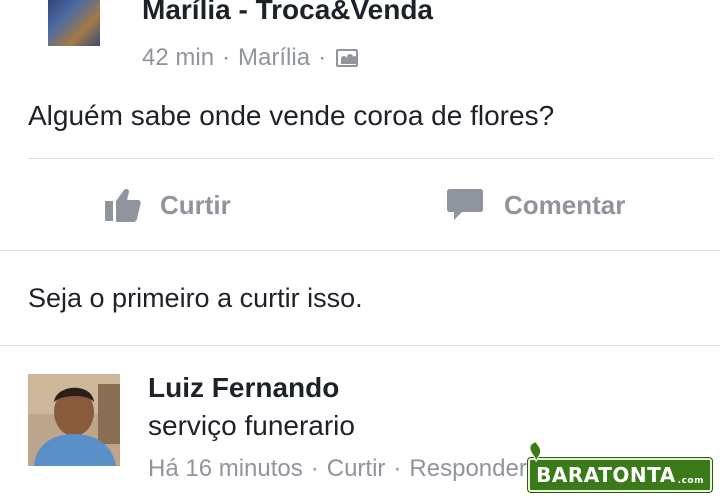 This screenshot has width=720, height=500. I want to click on site-watermark-logo: BARATONTA .com, so click(620, 467).